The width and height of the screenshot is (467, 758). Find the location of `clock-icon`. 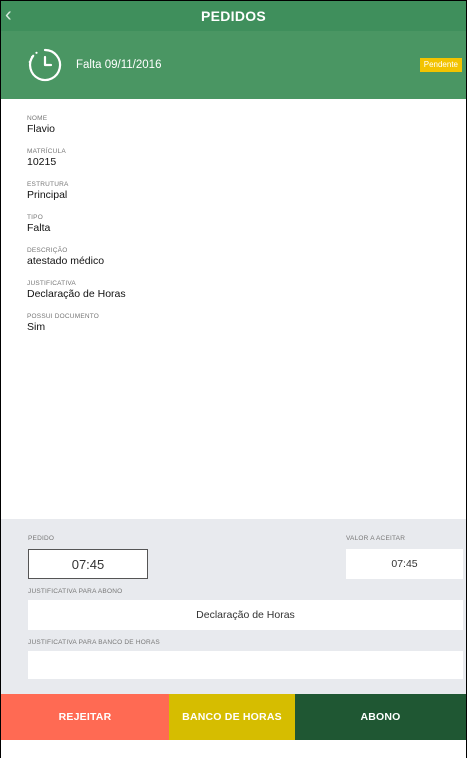

clock-icon is located at coordinates (45, 65).